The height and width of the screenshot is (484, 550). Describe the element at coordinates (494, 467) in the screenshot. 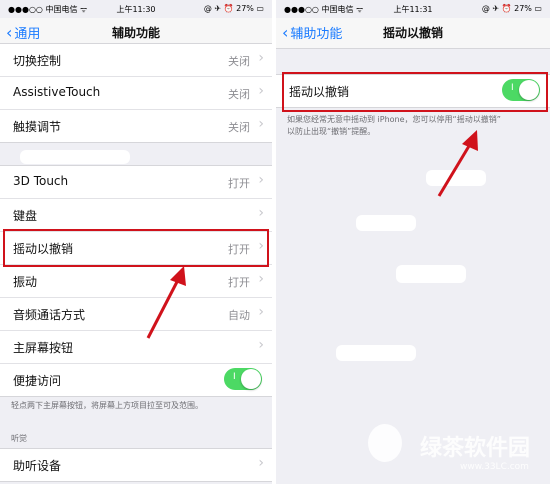

I see `watermark-url: www.33LC.com` at that location.